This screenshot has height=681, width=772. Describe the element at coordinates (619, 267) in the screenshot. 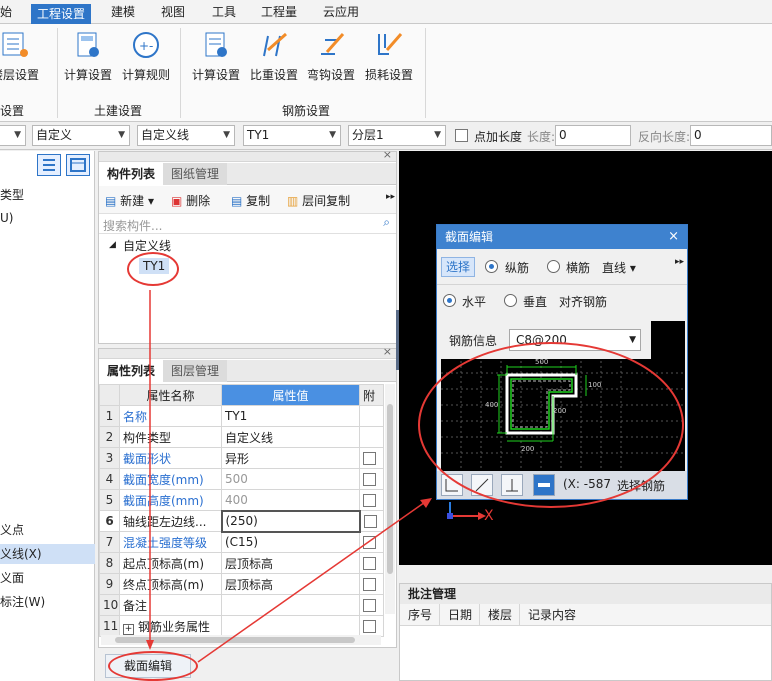

I see `line-mode-select: 直线 ▾` at that location.